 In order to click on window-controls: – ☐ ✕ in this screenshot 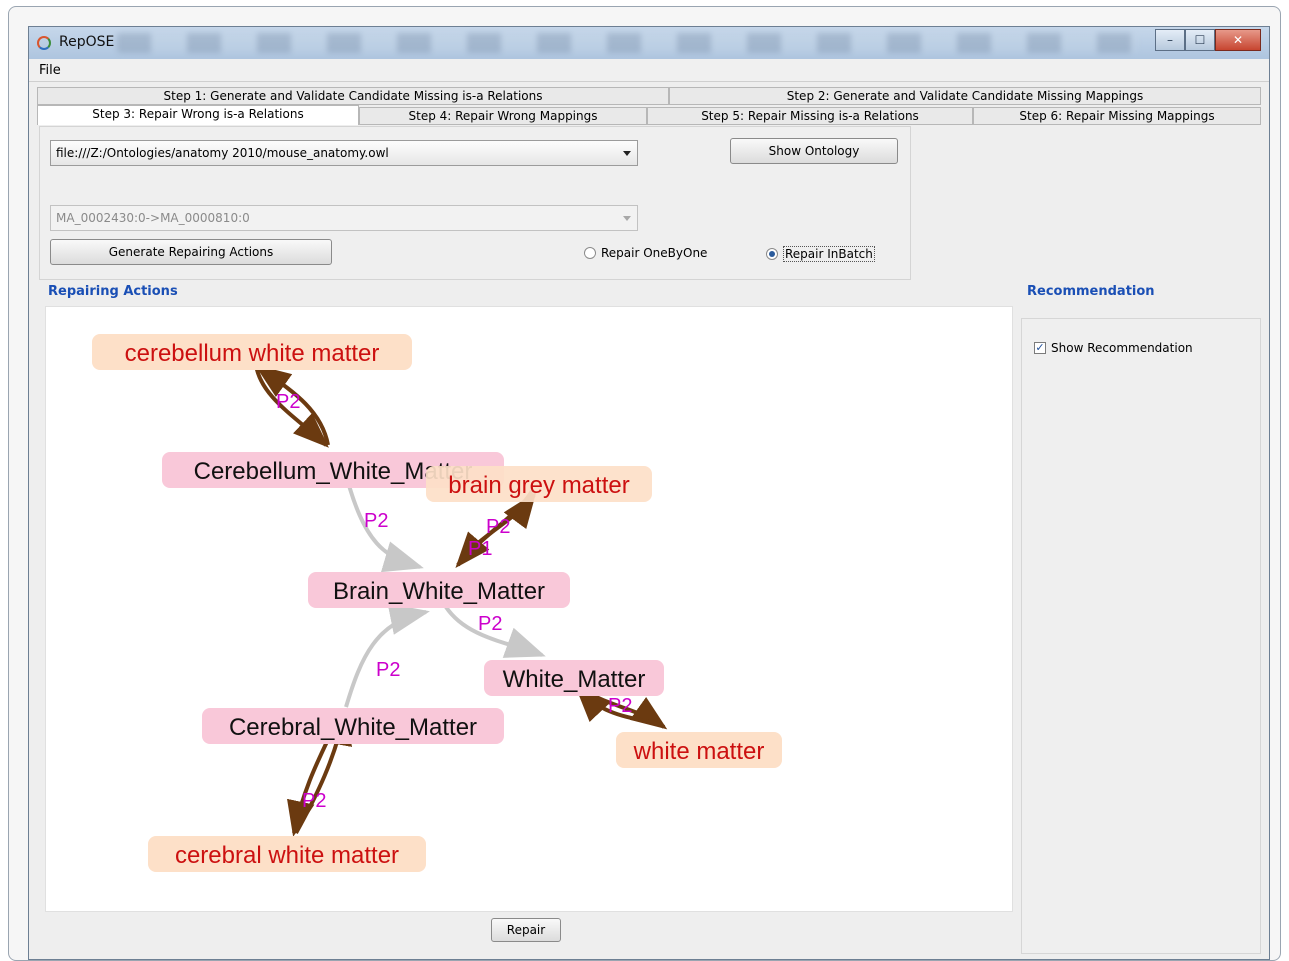, I will do `click(1208, 40)`.